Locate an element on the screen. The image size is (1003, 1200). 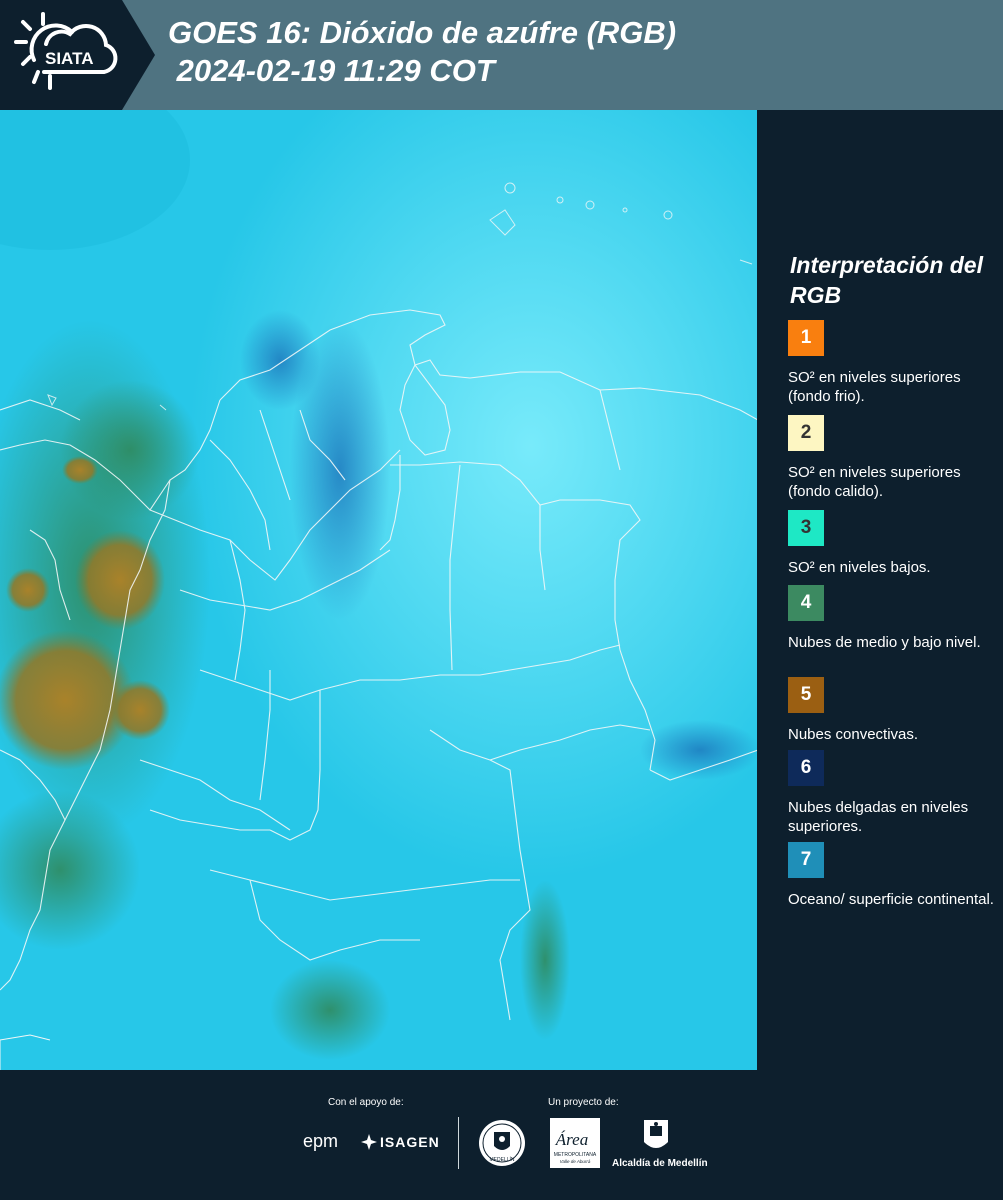
support-label: Con el apoyo de: is located at coordinates (366, 1102).